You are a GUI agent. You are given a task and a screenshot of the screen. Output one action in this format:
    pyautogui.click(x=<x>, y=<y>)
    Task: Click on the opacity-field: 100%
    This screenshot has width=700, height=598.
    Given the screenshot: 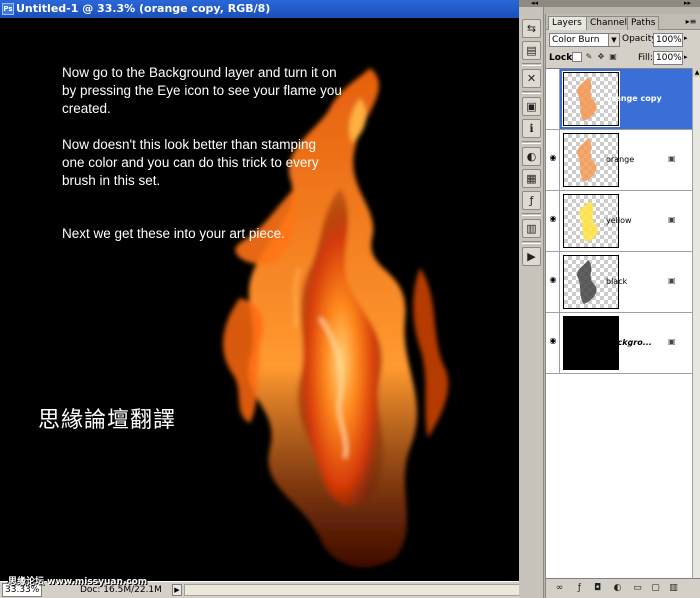 What is the action you would take?
    pyautogui.click(x=668, y=40)
    